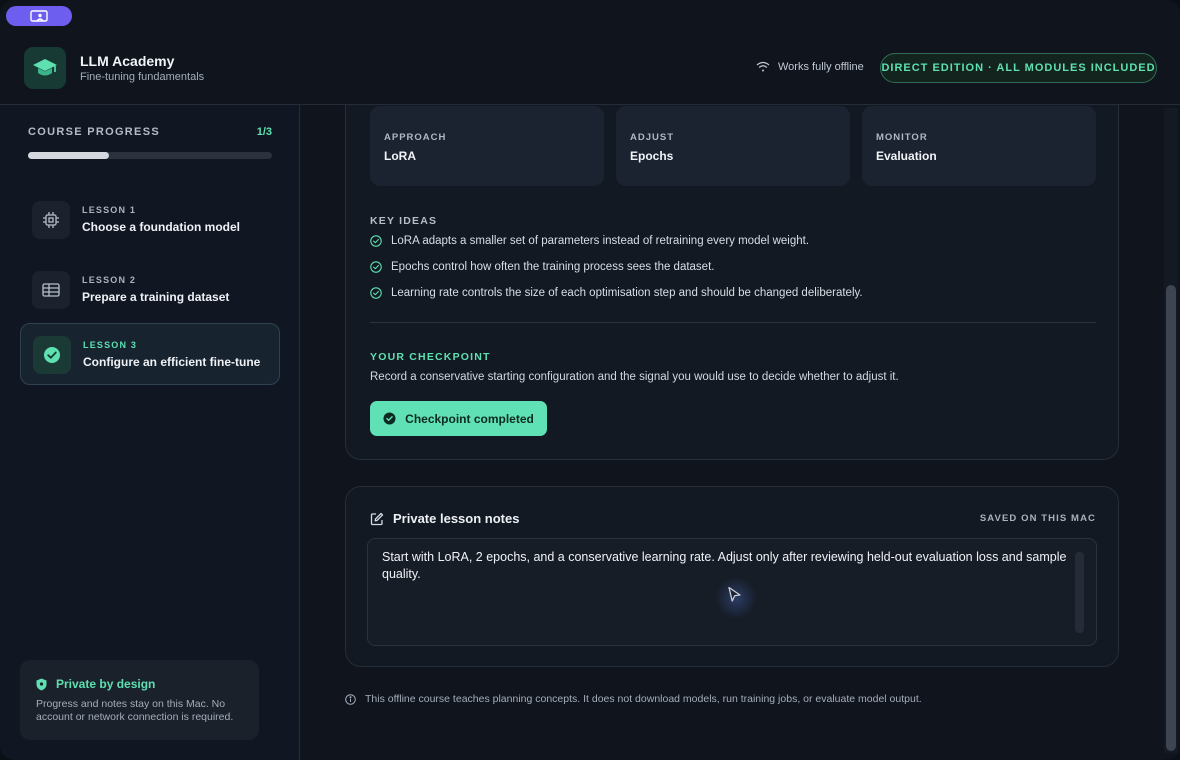 The height and width of the screenshot is (760, 1180). What do you see at coordinates (94, 132) in the screenshot?
I see `course-progress-title: COURSE PROGRESS` at bounding box center [94, 132].